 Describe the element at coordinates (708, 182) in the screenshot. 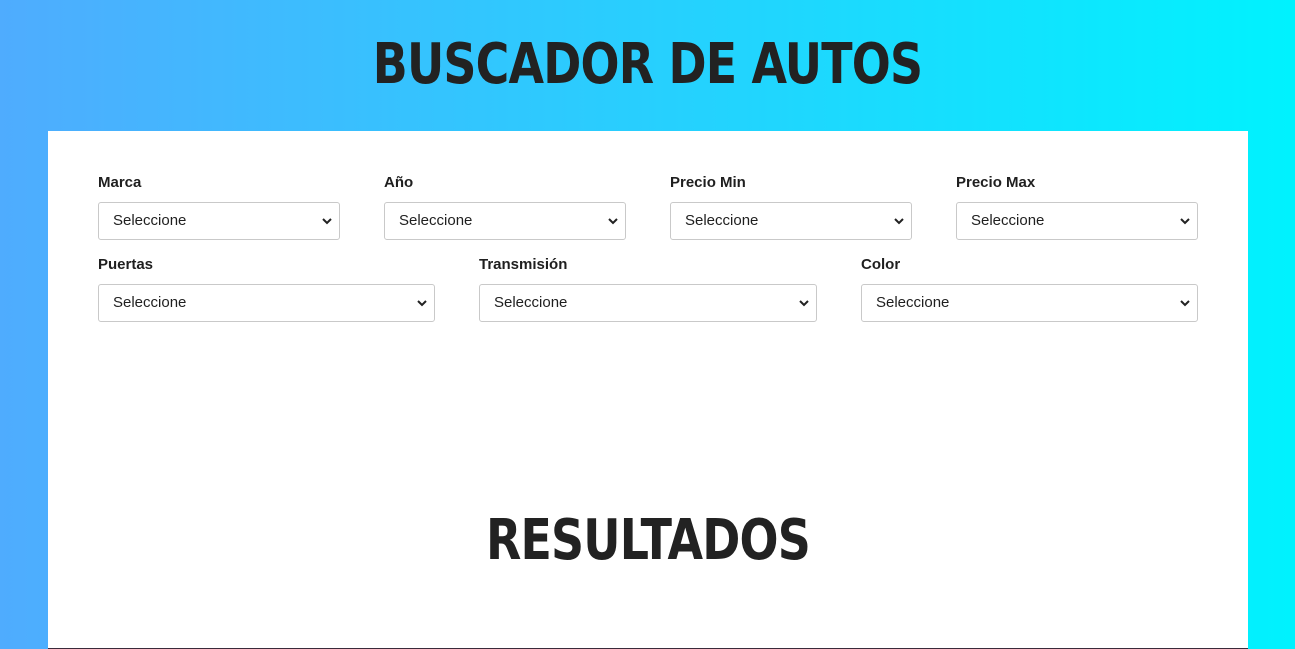

I see `precio-min-label: Precio Min` at that location.